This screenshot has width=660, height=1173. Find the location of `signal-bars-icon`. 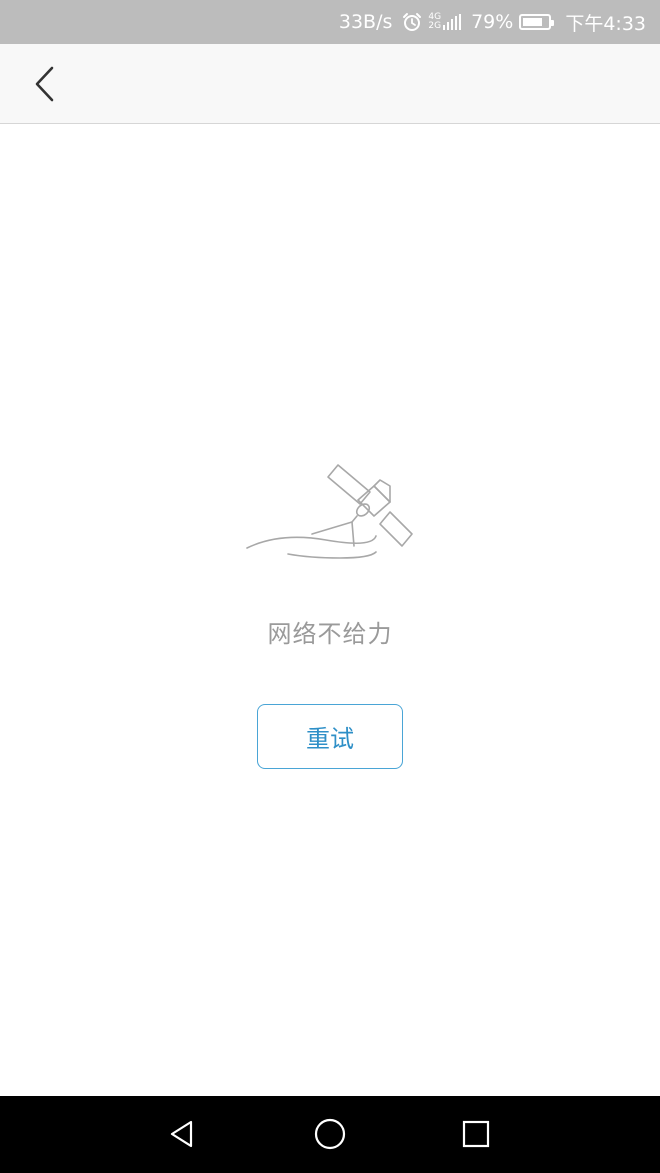

signal-bars-icon is located at coordinates (452, 22).